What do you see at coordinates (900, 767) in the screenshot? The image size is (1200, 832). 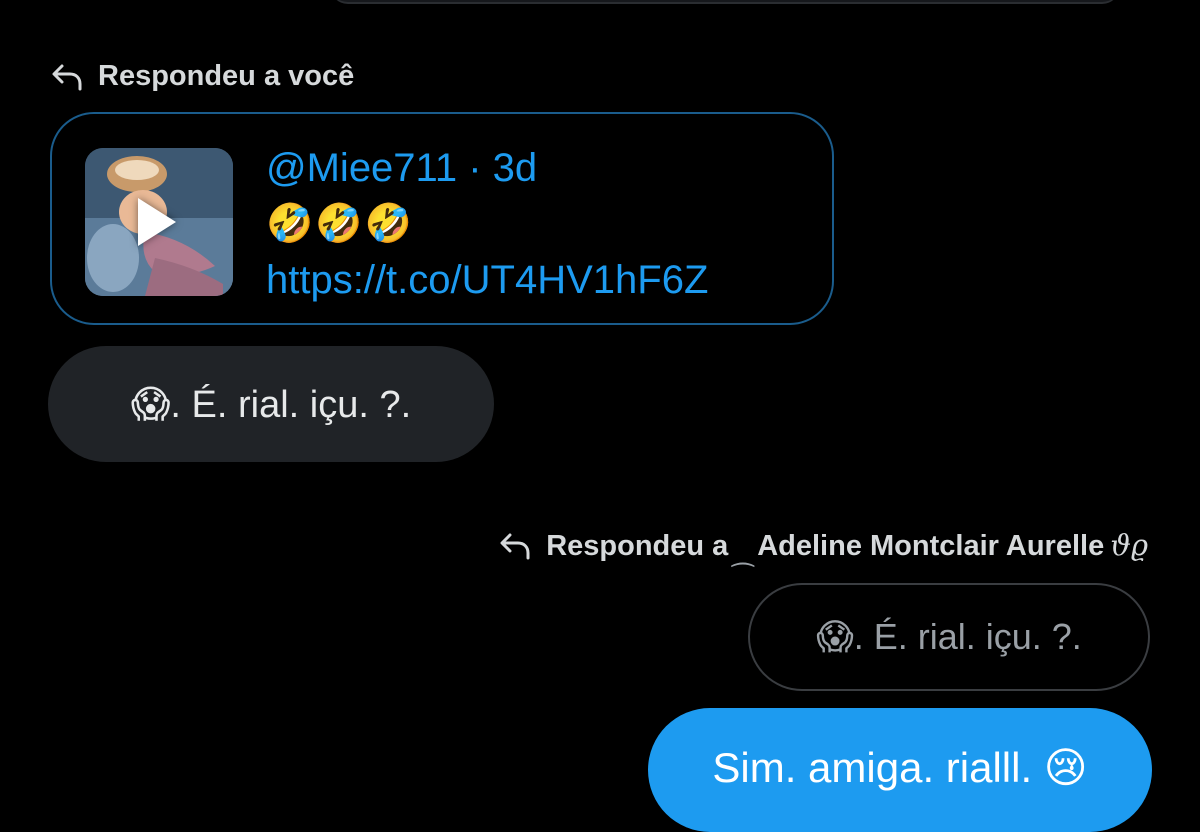 I see `message-text: Sim. amiga. rialll. 😢` at bounding box center [900, 767].